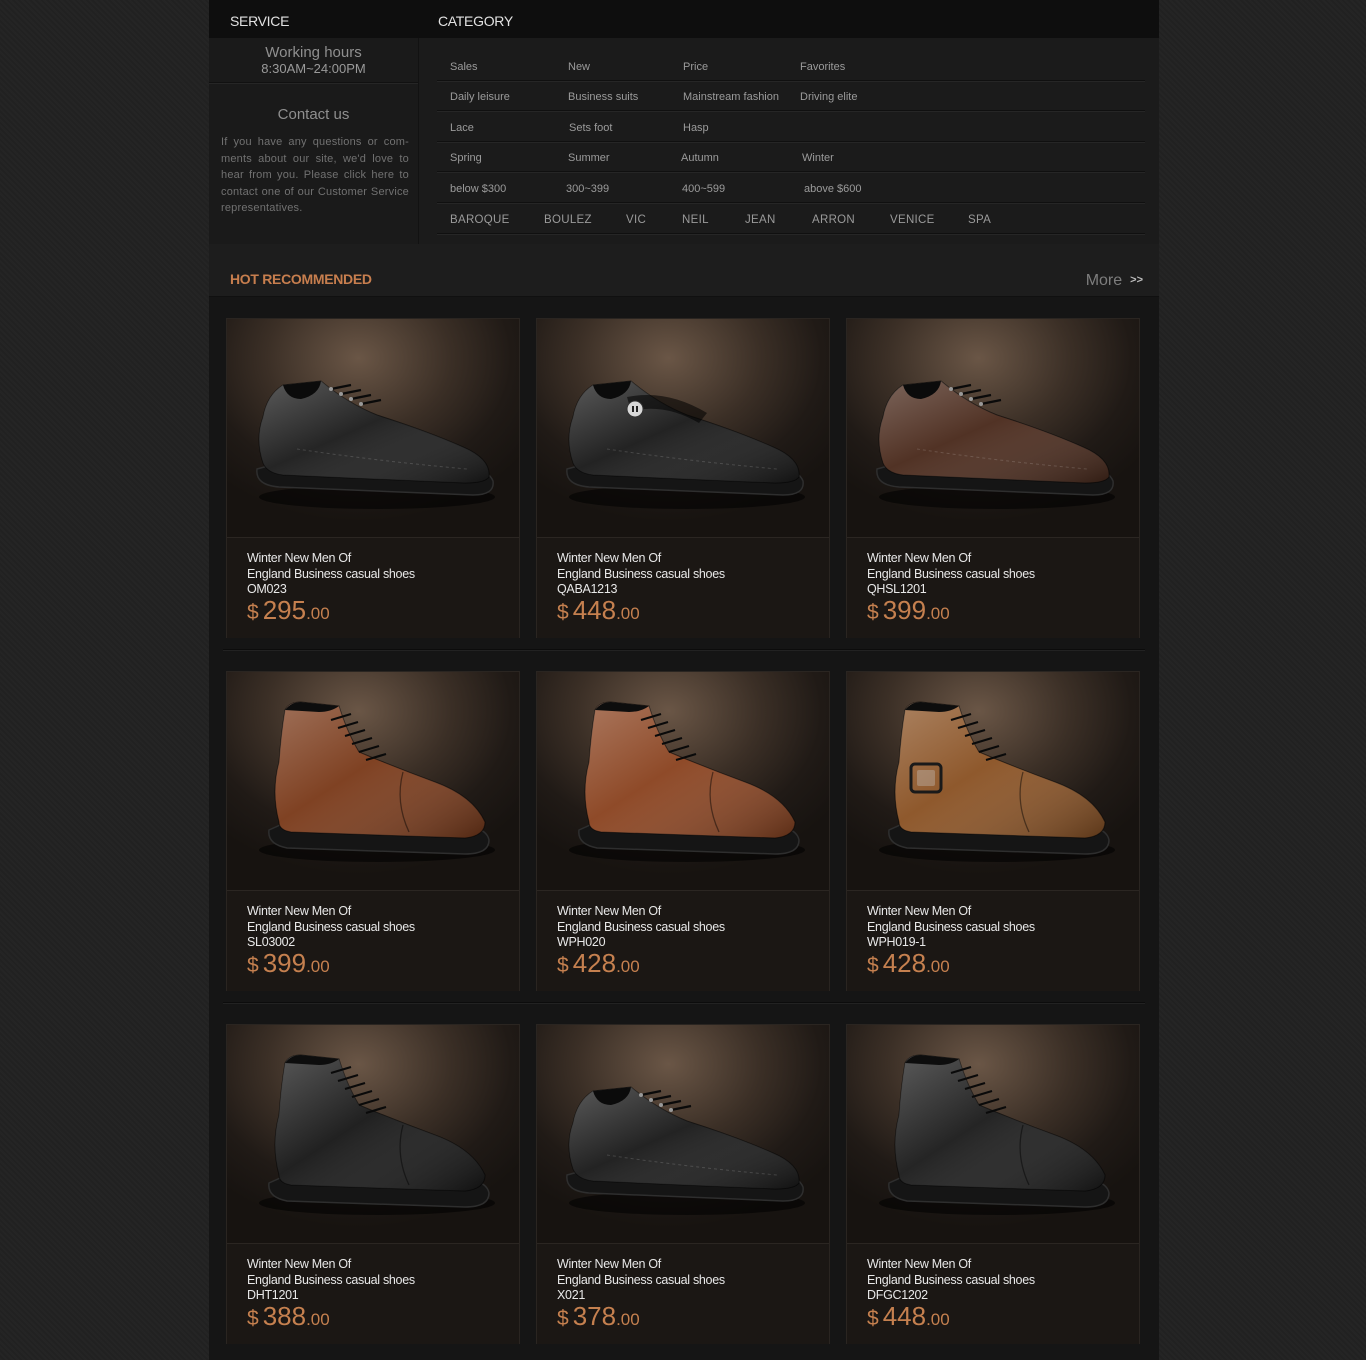 The image size is (1366, 1360). I want to click on working-hours-title: Working hours, so click(313, 52).